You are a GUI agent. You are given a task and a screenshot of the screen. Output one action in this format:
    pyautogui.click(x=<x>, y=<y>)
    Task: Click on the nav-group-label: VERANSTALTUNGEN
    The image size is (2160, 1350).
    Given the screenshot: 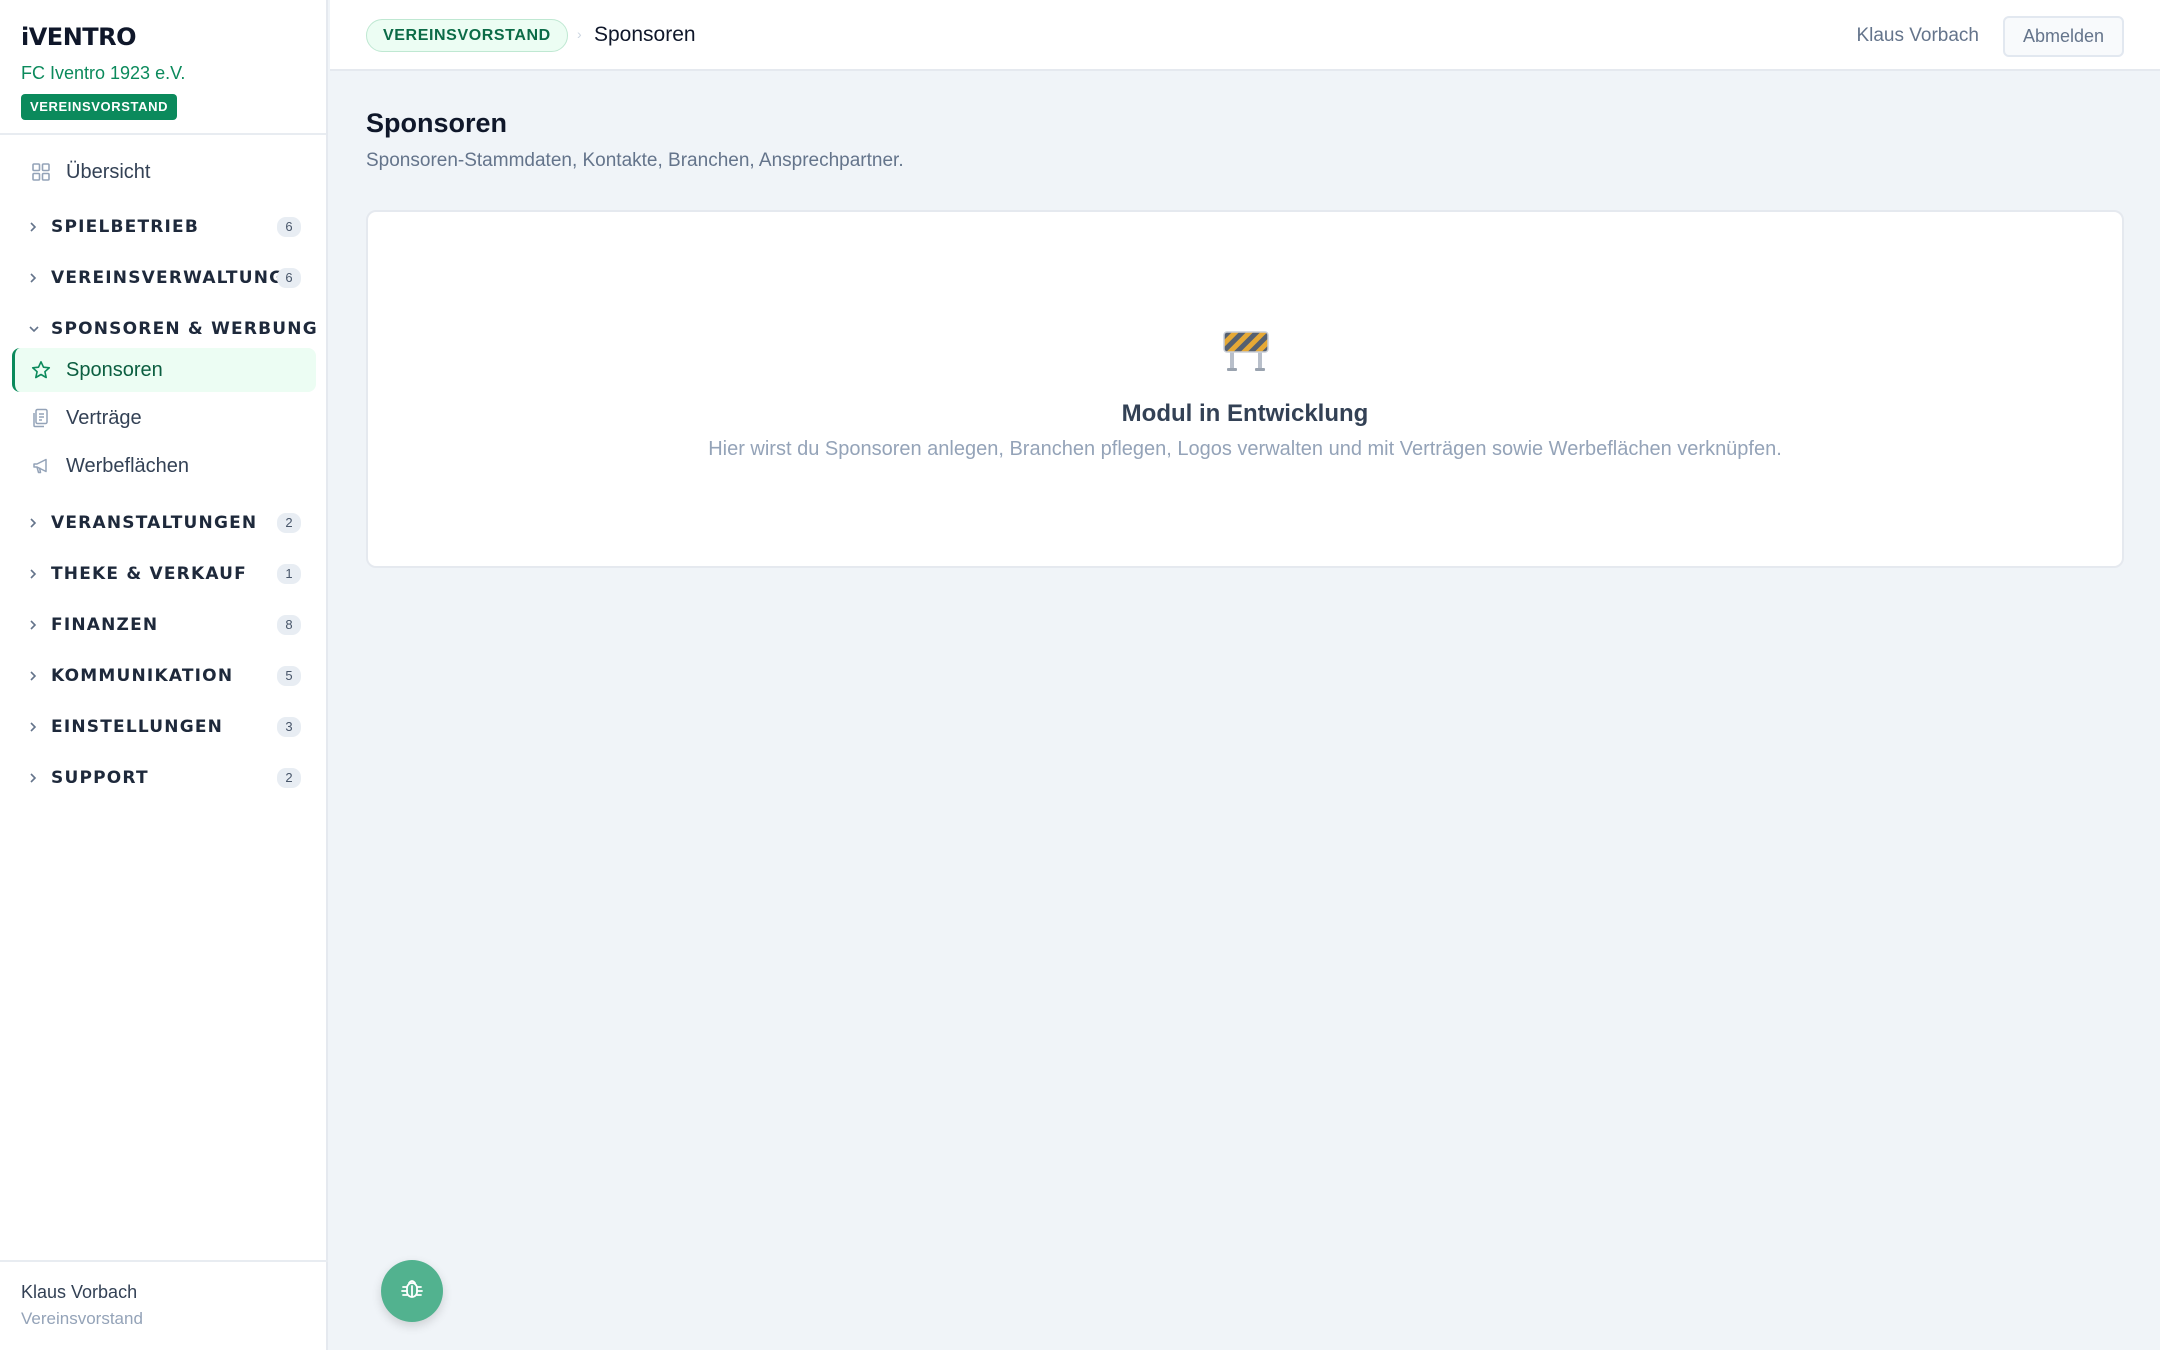 What is the action you would take?
    pyautogui.click(x=154, y=523)
    